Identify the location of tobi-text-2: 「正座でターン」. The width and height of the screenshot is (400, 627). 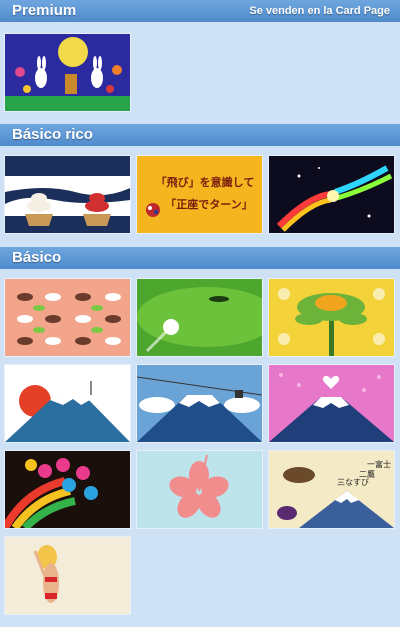
(208, 204).